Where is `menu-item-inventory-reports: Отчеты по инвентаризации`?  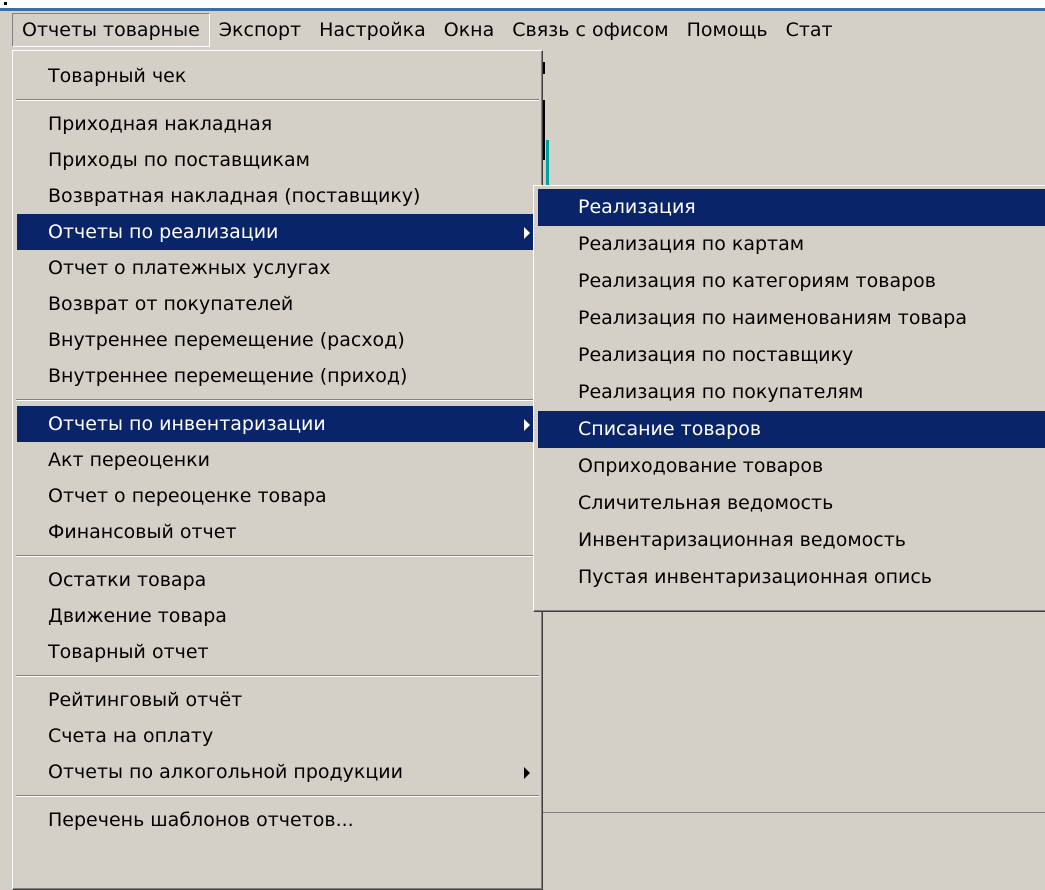
menu-item-inventory-reports: Отчеты по инвентаризации is located at coordinates (277, 424).